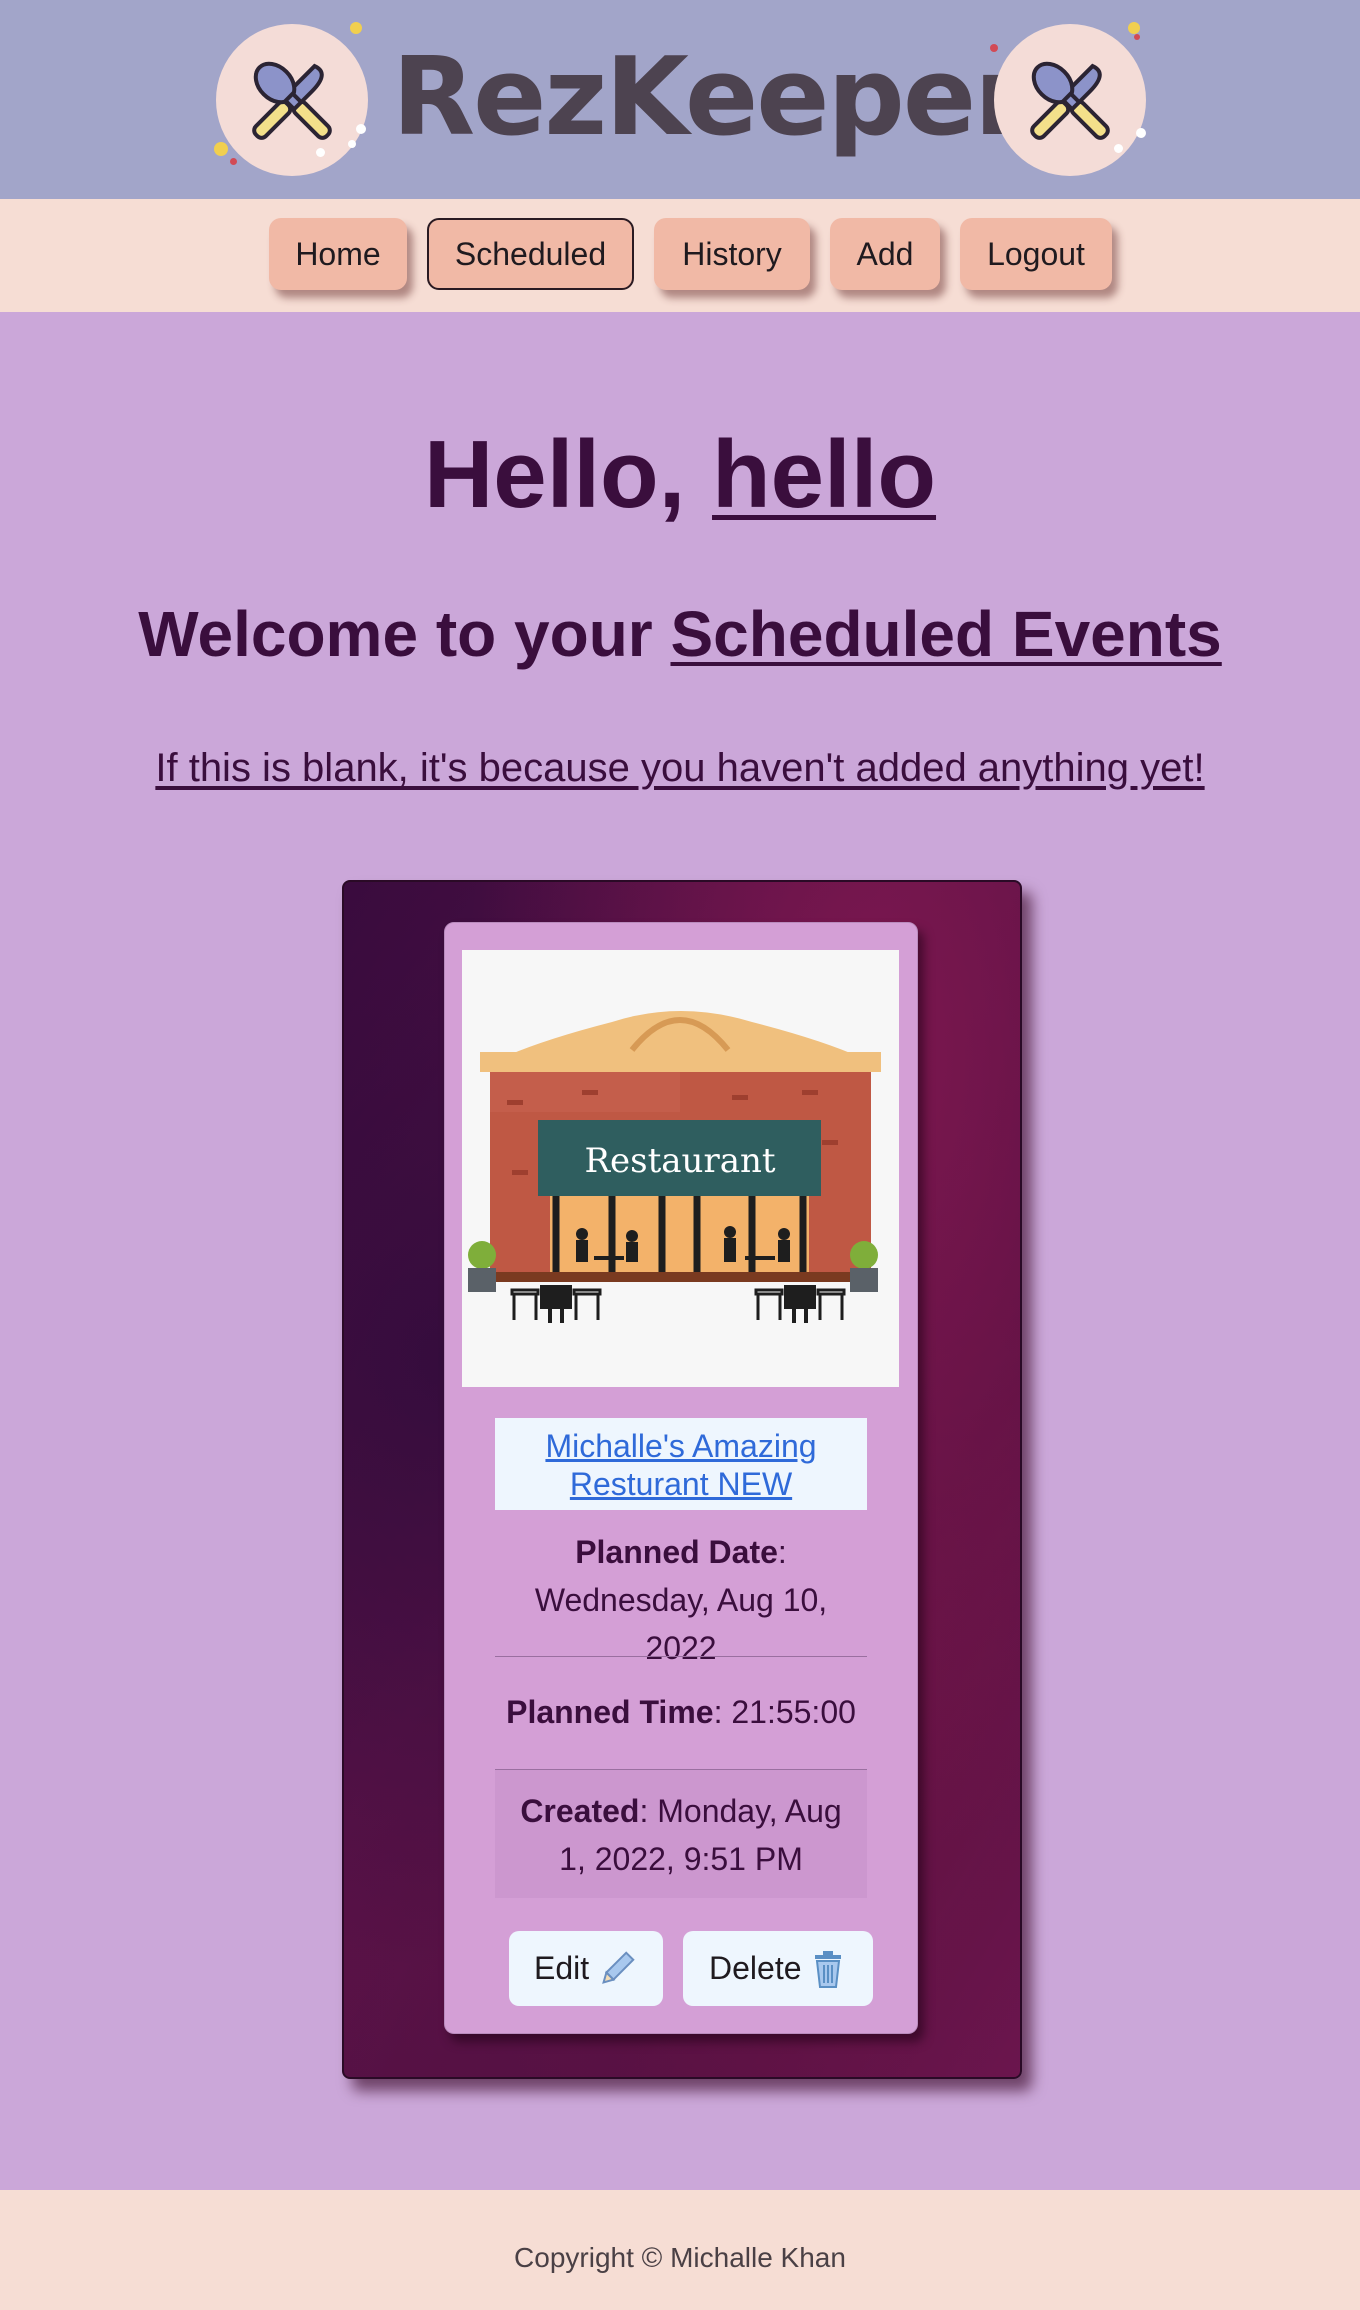 Image resolution: width=1360 pixels, height=2310 pixels. I want to click on brand-title: RezKeeper, so click(709, 97).